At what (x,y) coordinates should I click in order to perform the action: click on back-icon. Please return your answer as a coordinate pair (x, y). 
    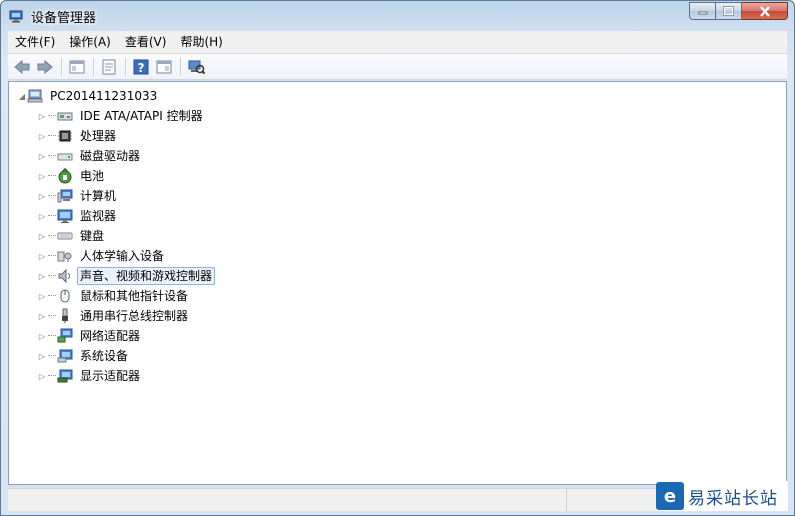
    Looking at the image, I should click on (22, 66).